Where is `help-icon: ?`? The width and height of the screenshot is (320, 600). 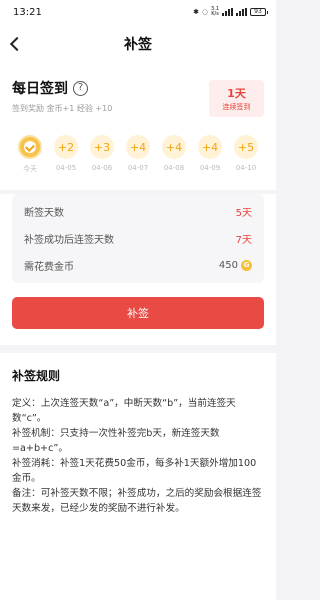 help-icon: ? is located at coordinates (80, 88).